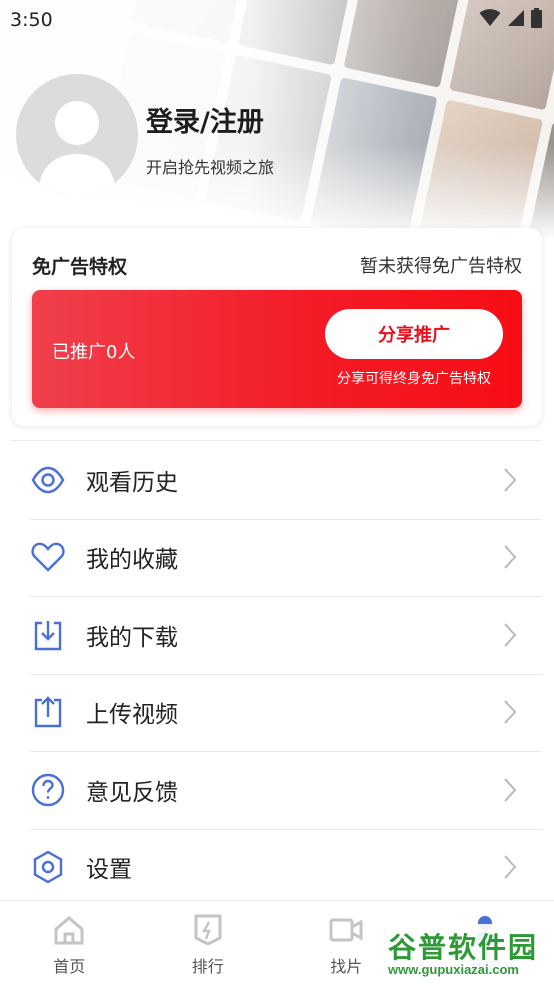  What do you see at coordinates (207, 966) in the screenshot?
I see `nav-label: 排行` at bounding box center [207, 966].